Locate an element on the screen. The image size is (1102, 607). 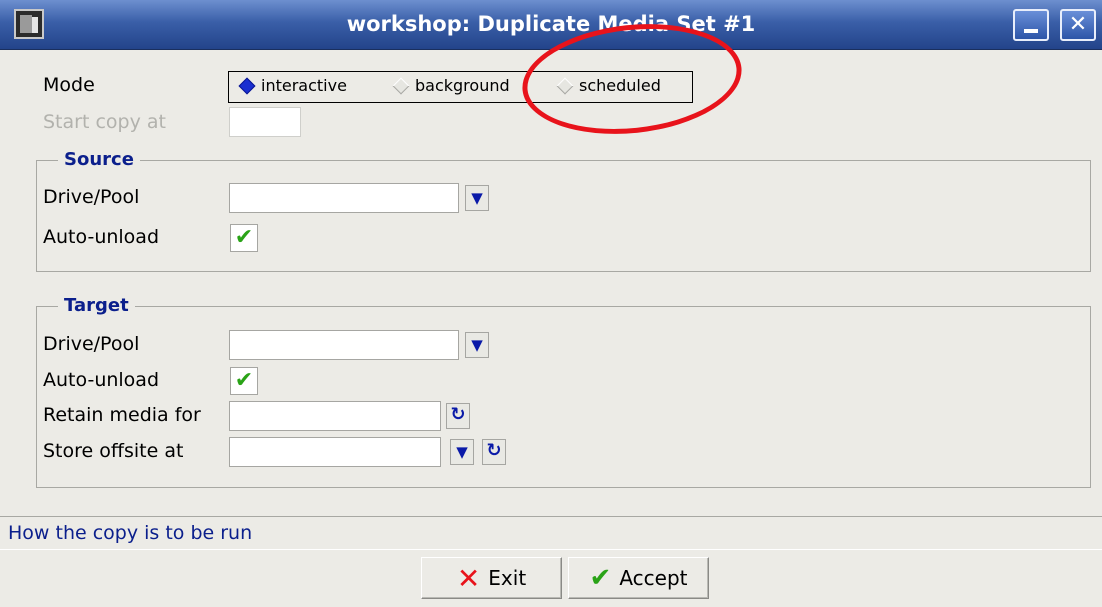
minimize-button is located at coordinates (1031, 25).